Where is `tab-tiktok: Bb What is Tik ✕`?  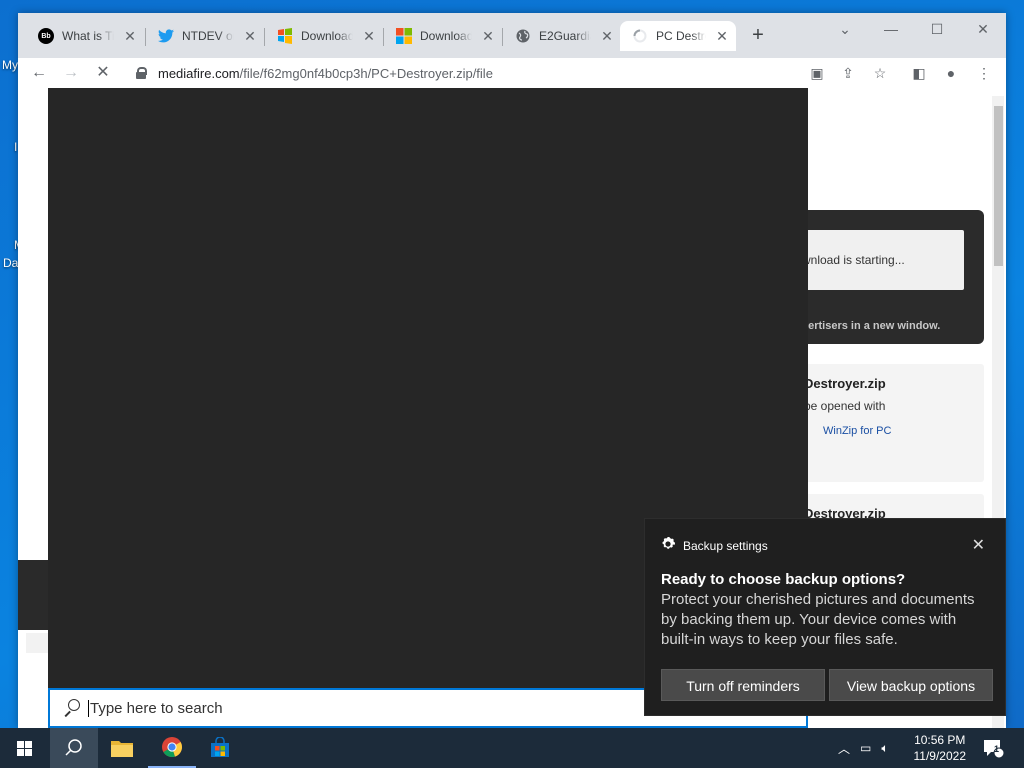 tab-tiktok: Bb What is Tik ✕ is located at coordinates (85, 36).